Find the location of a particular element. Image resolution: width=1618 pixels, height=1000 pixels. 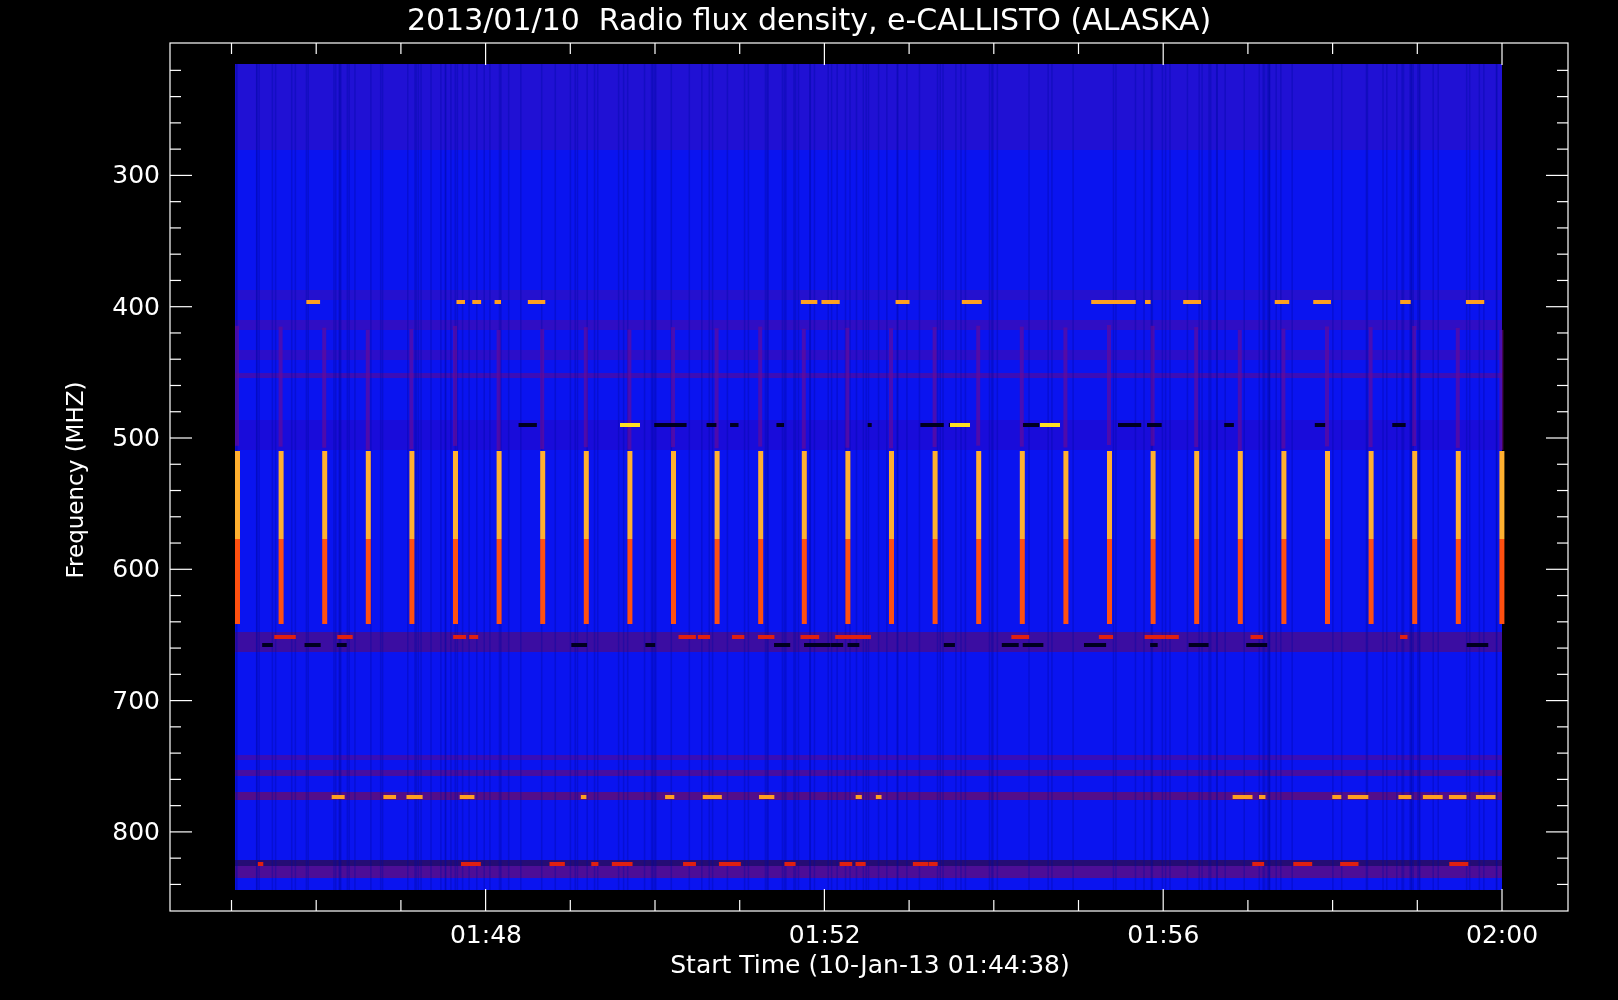

y-tick-label: 500 is located at coordinates (136, 438).